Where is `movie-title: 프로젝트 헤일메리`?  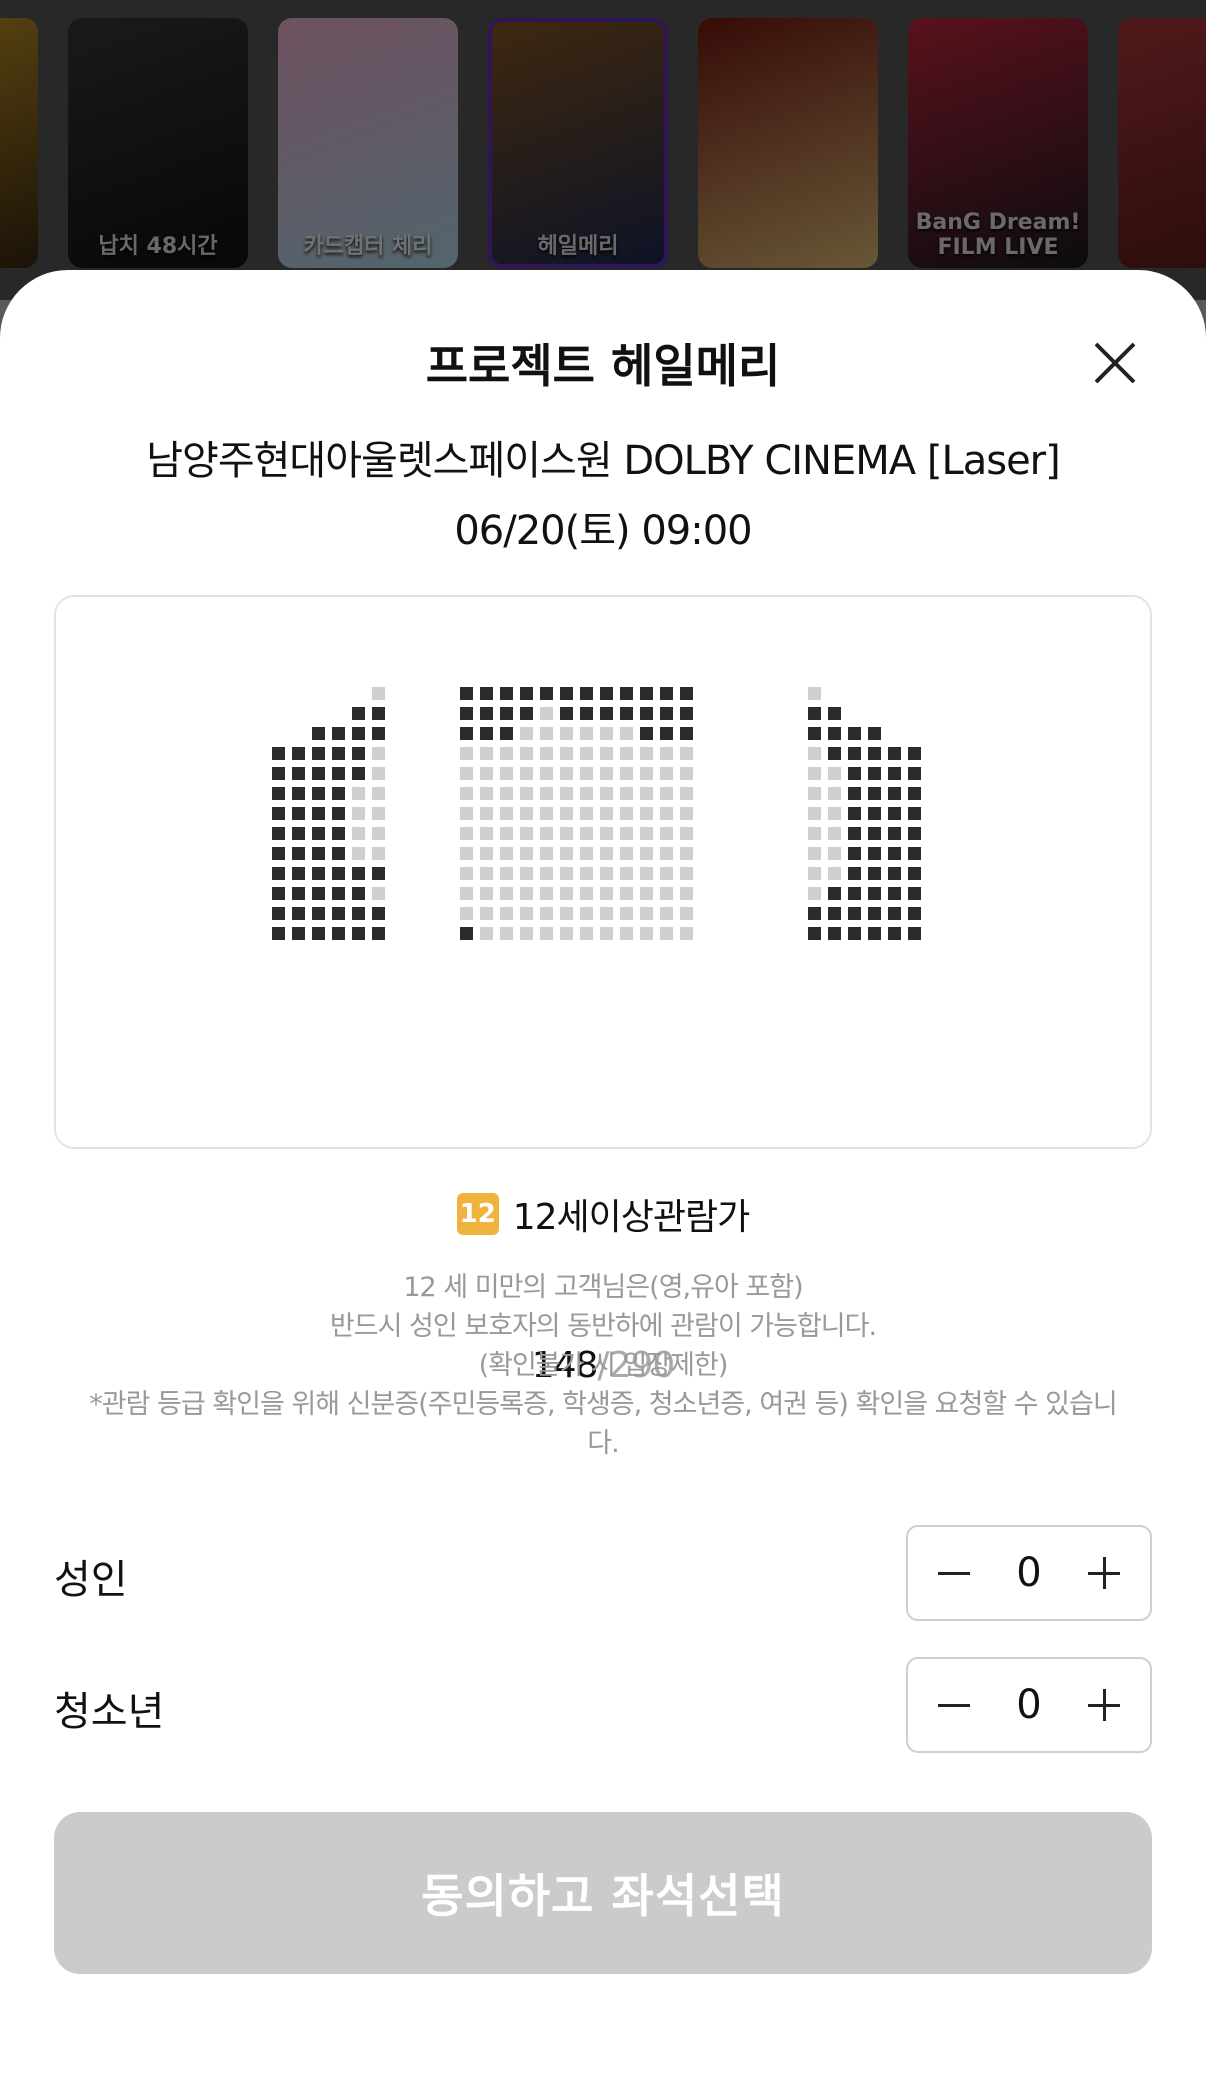 movie-title: 프로젝트 헤일메리 is located at coordinates (603, 366).